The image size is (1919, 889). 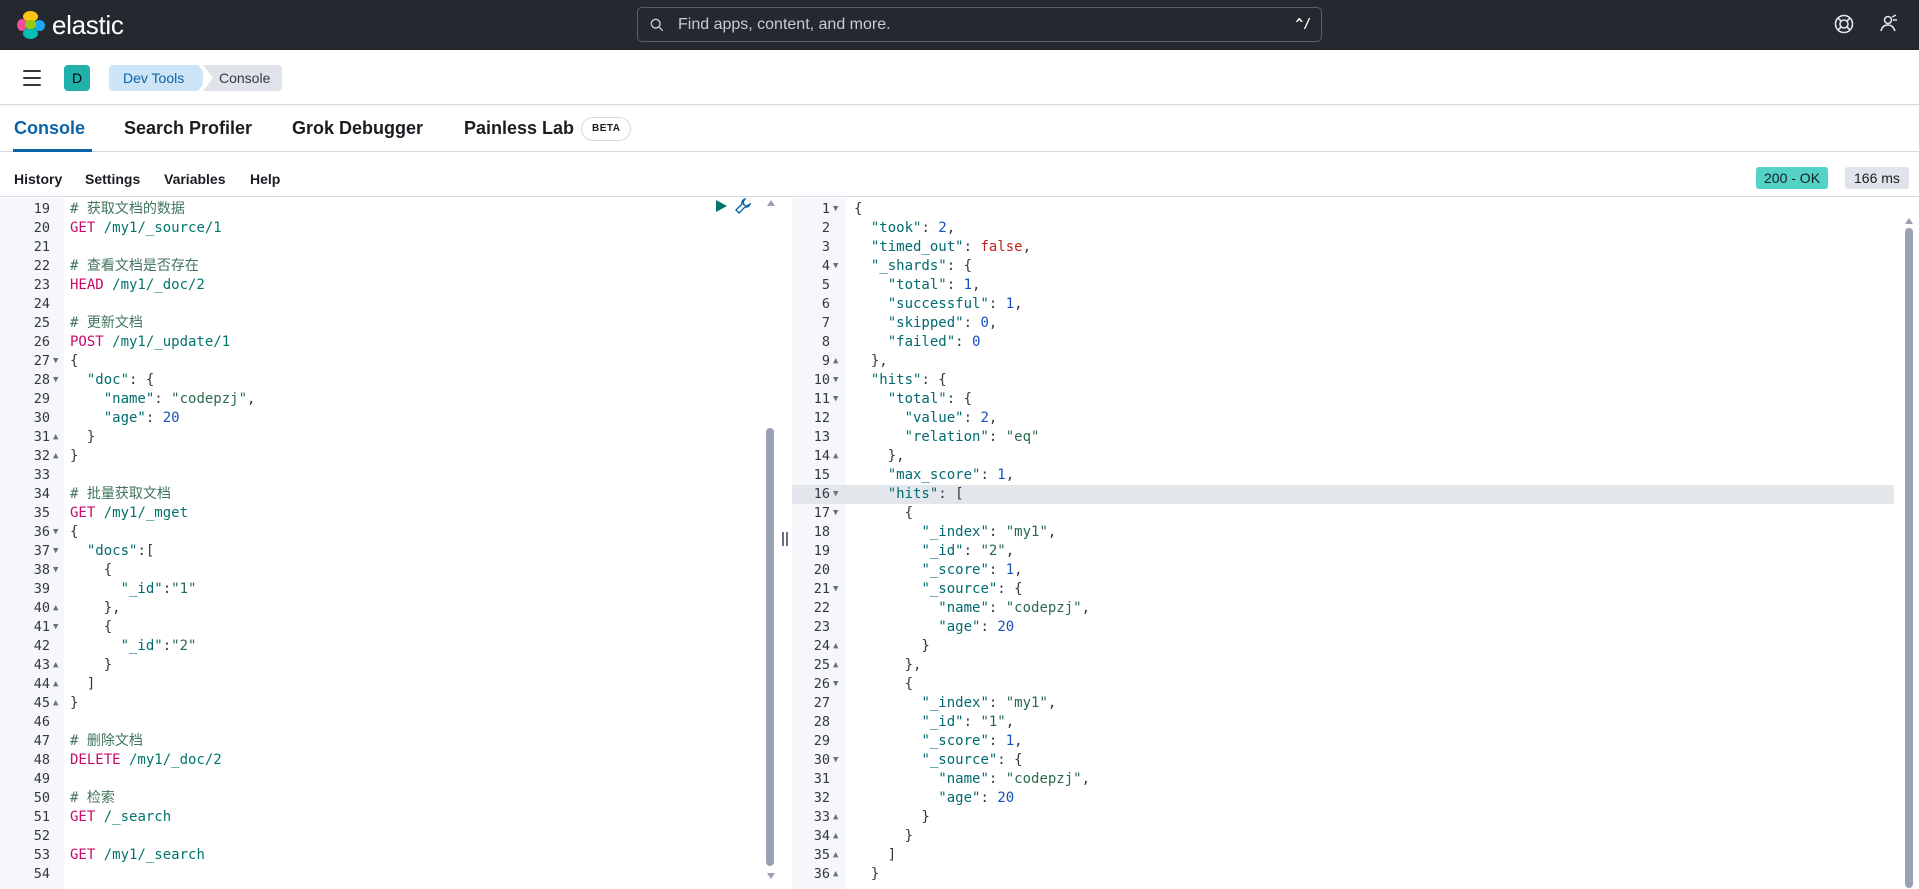 I want to click on user-menu-icon, so click(x=1888, y=24).